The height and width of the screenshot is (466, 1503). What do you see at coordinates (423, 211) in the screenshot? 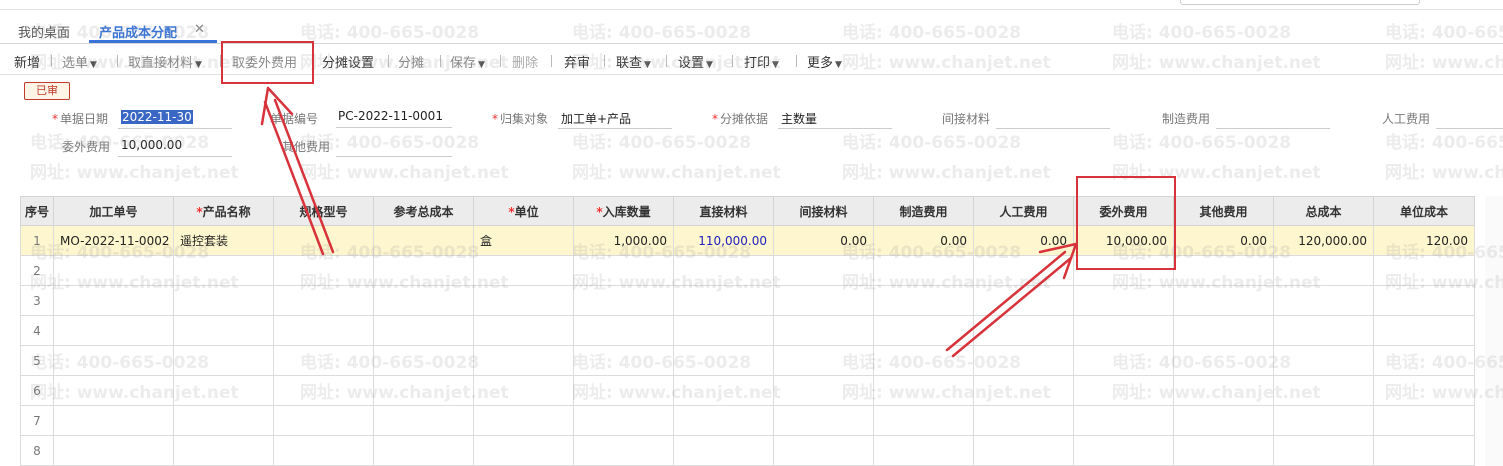
I see `column-header: 参考总成本` at bounding box center [423, 211].